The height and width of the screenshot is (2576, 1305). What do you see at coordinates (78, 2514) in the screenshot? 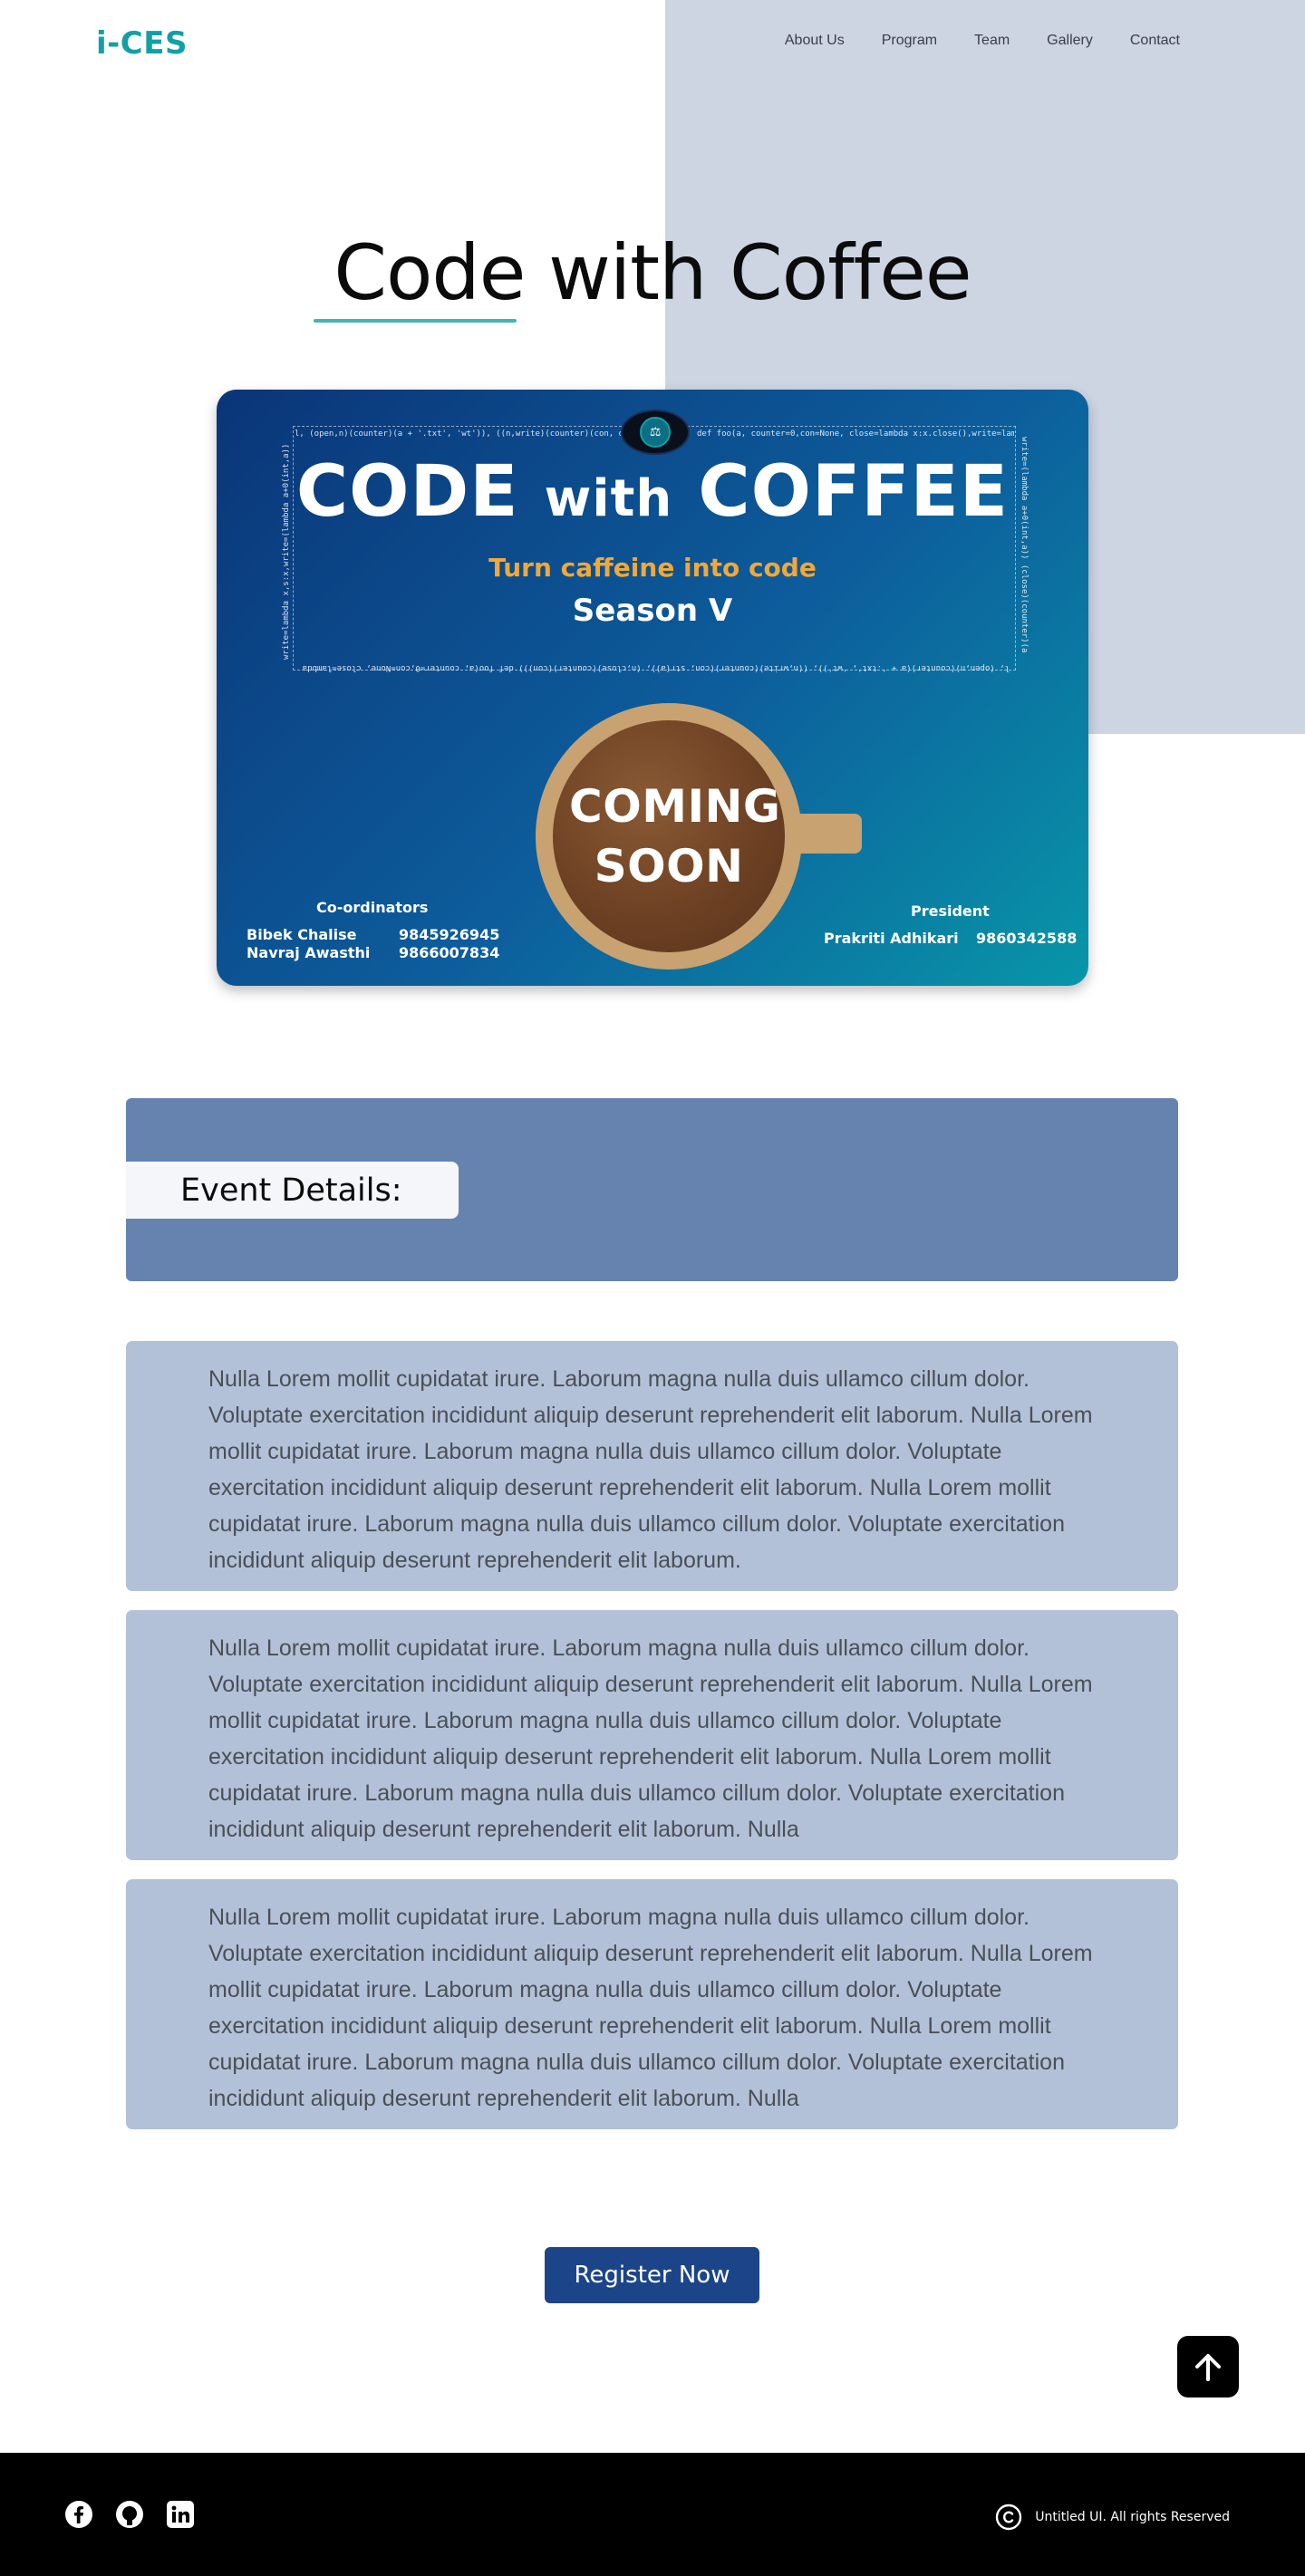
I see `facebook-icon` at bounding box center [78, 2514].